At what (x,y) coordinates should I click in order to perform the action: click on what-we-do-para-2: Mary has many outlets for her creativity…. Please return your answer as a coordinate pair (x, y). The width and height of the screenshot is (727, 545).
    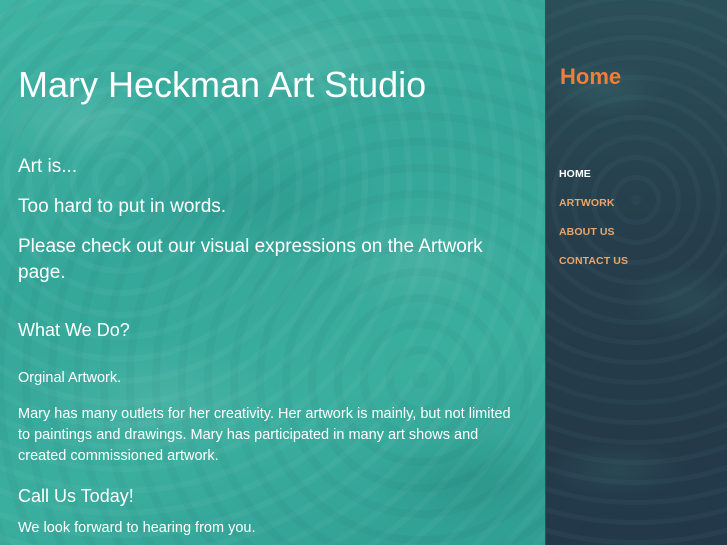
    Looking at the image, I should click on (264, 435).